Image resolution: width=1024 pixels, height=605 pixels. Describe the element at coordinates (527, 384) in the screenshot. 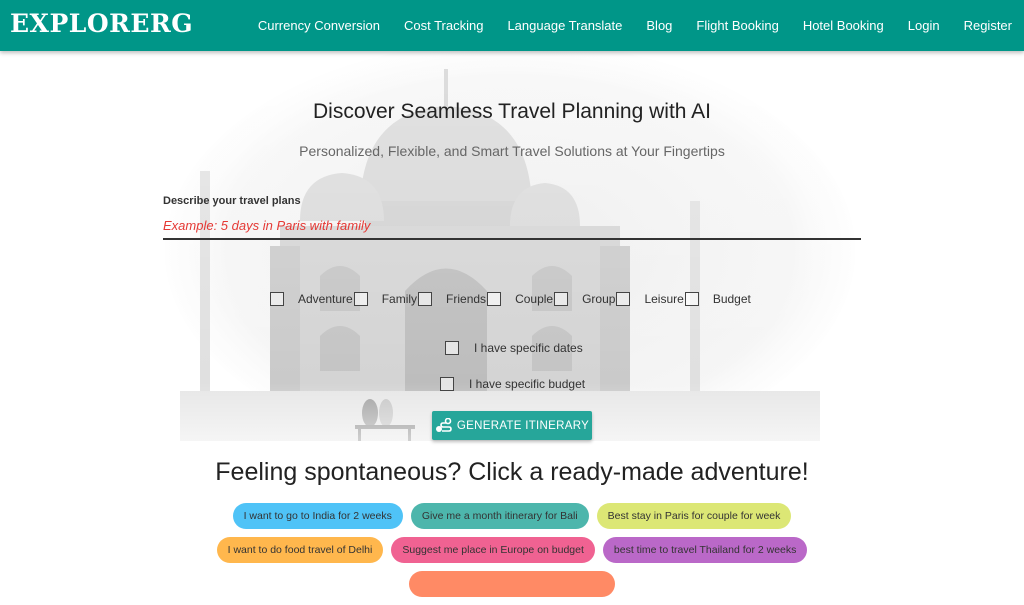

I see `specific-budget-label: I have specific budget` at that location.